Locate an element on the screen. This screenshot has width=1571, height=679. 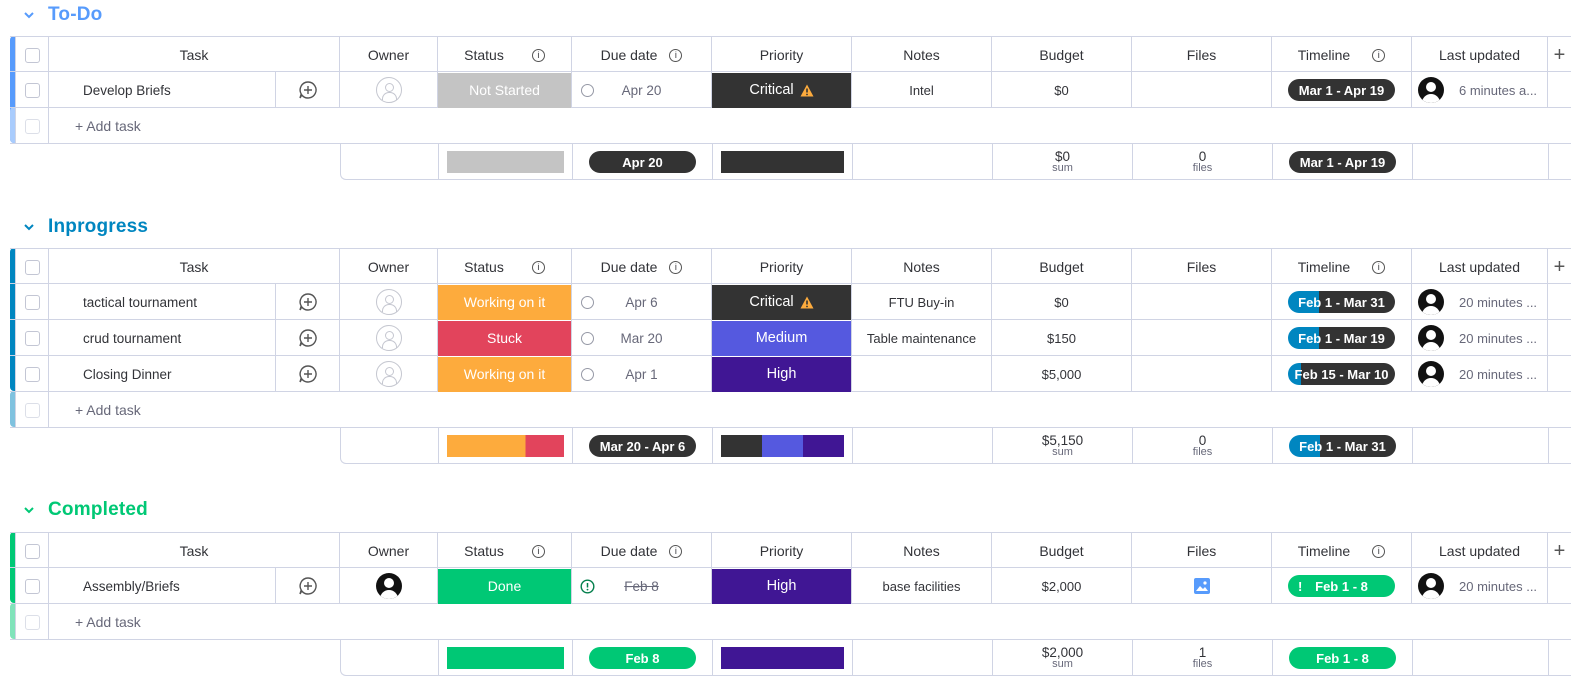
budget-summary: $2,000 sum is located at coordinates (1062, 658).